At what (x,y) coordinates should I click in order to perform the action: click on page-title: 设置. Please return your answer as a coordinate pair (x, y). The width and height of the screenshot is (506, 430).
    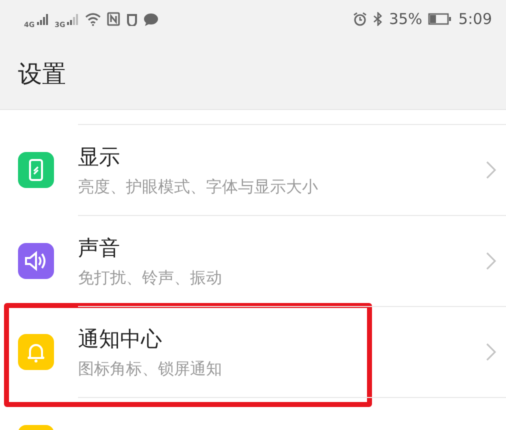
    Looking at the image, I should click on (42, 74).